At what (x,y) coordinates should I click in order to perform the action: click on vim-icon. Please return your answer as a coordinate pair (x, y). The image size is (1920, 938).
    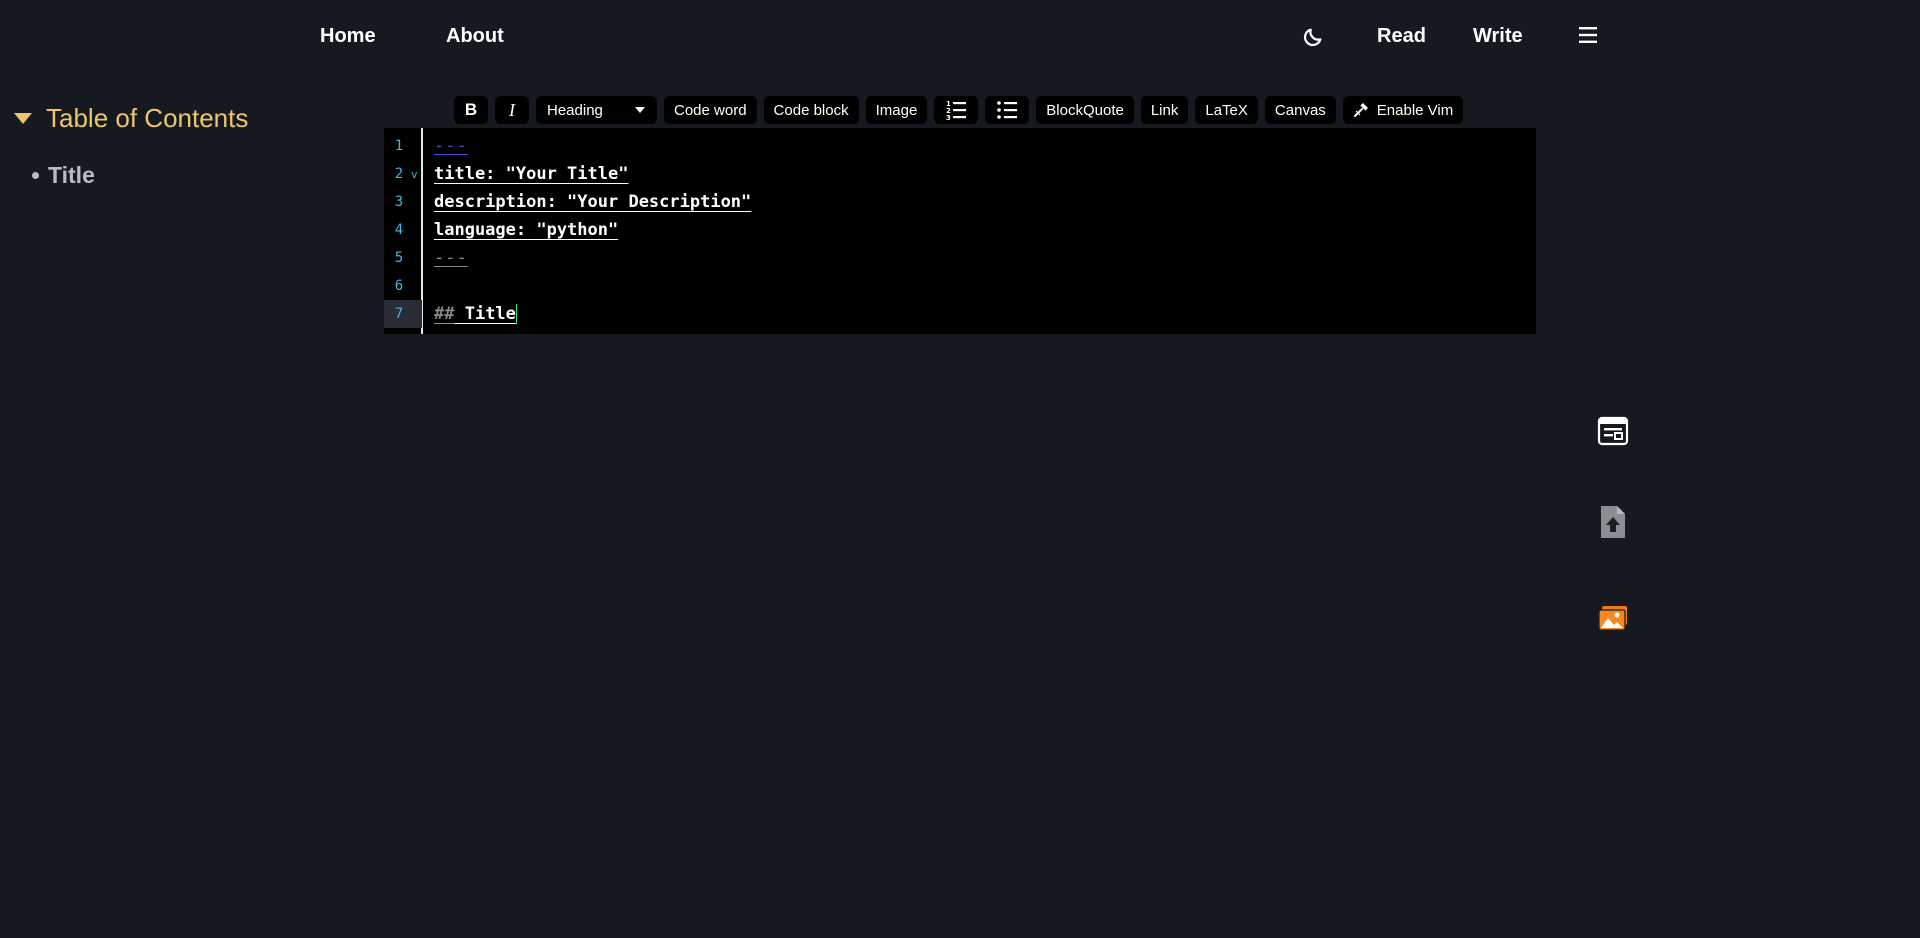
    Looking at the image, I should click on (1360, 110).